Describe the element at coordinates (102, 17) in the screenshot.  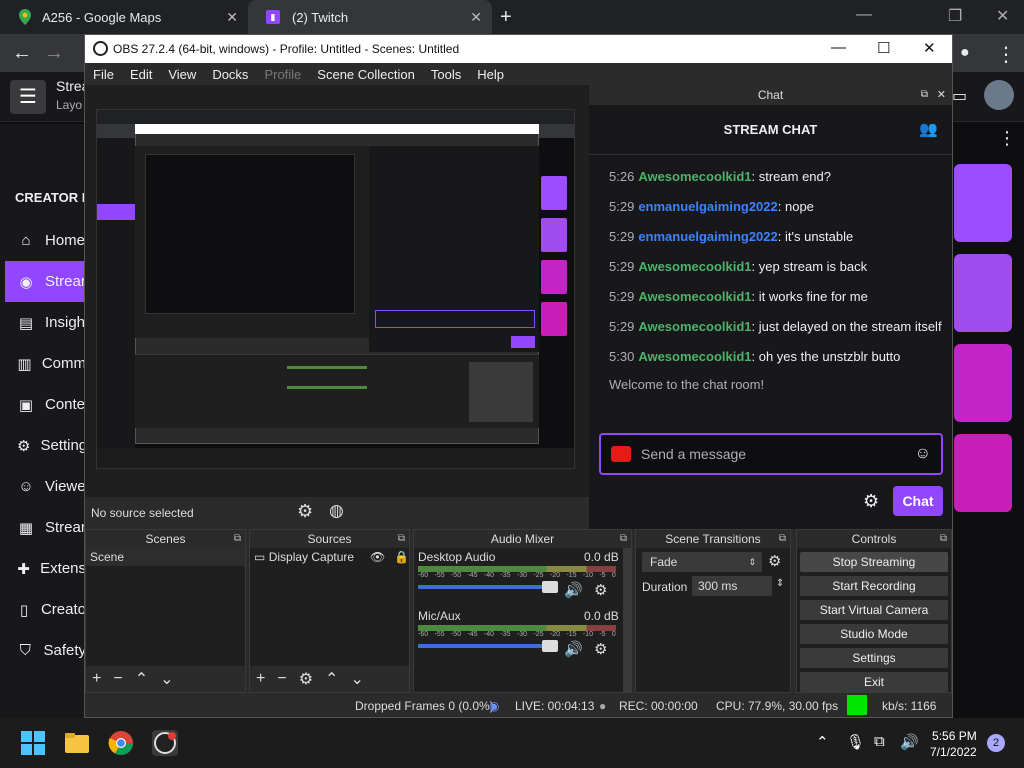
I see `tab-label: A256 - Google Maps` at that location.